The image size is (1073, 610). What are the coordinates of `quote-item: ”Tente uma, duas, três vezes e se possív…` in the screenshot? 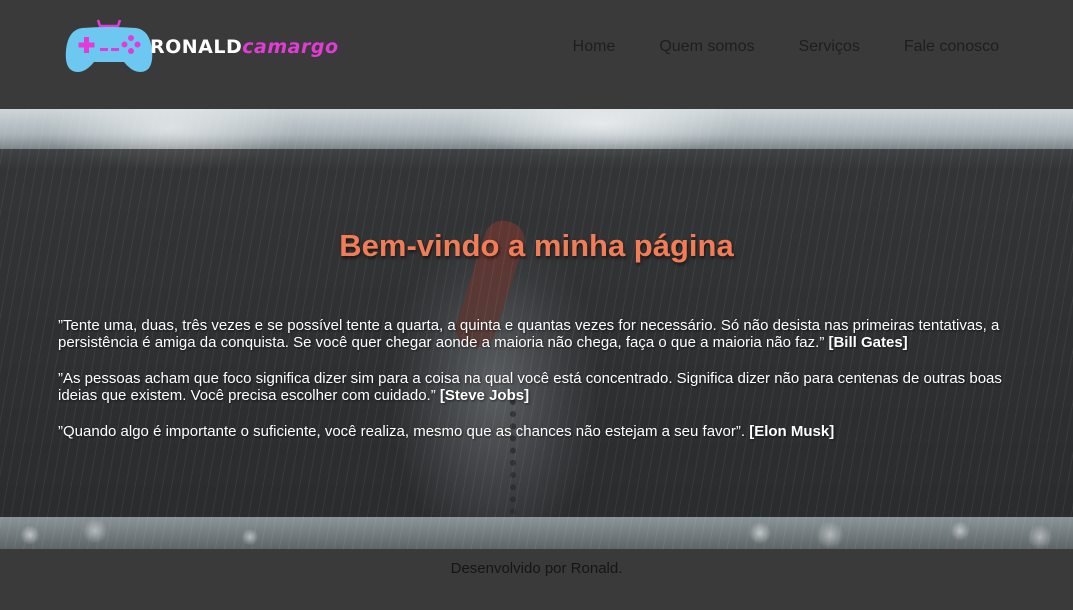 It's located at (538, 334).